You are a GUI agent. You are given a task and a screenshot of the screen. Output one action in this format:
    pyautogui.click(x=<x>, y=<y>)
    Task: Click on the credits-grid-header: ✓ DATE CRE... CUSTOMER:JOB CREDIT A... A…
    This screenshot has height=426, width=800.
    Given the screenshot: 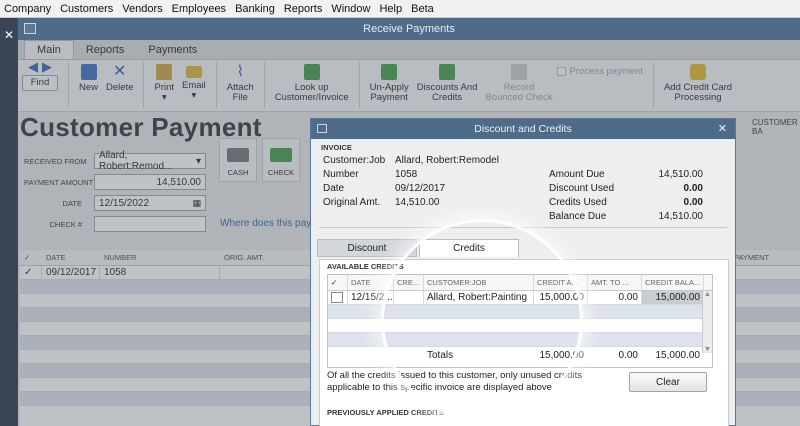 What is the action you would take?
    pyautogui.click(x=520, y=283)
    